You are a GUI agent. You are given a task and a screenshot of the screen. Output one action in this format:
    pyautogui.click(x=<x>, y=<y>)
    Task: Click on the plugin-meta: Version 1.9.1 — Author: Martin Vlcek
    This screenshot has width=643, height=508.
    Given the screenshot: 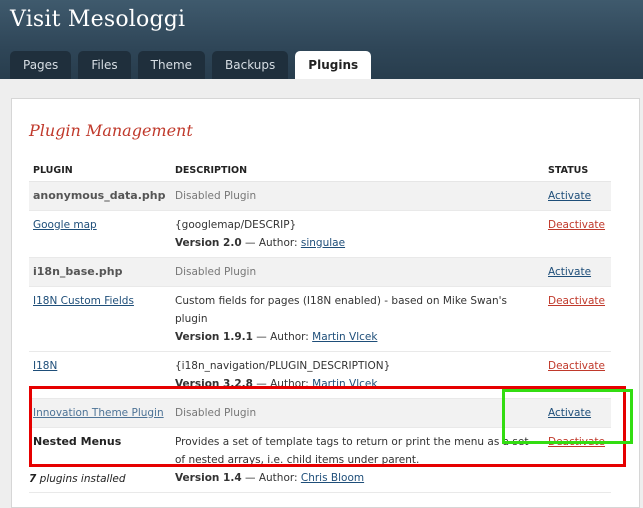 What is the action you would take?
    pyautogui.click(x=357, y=337)
    